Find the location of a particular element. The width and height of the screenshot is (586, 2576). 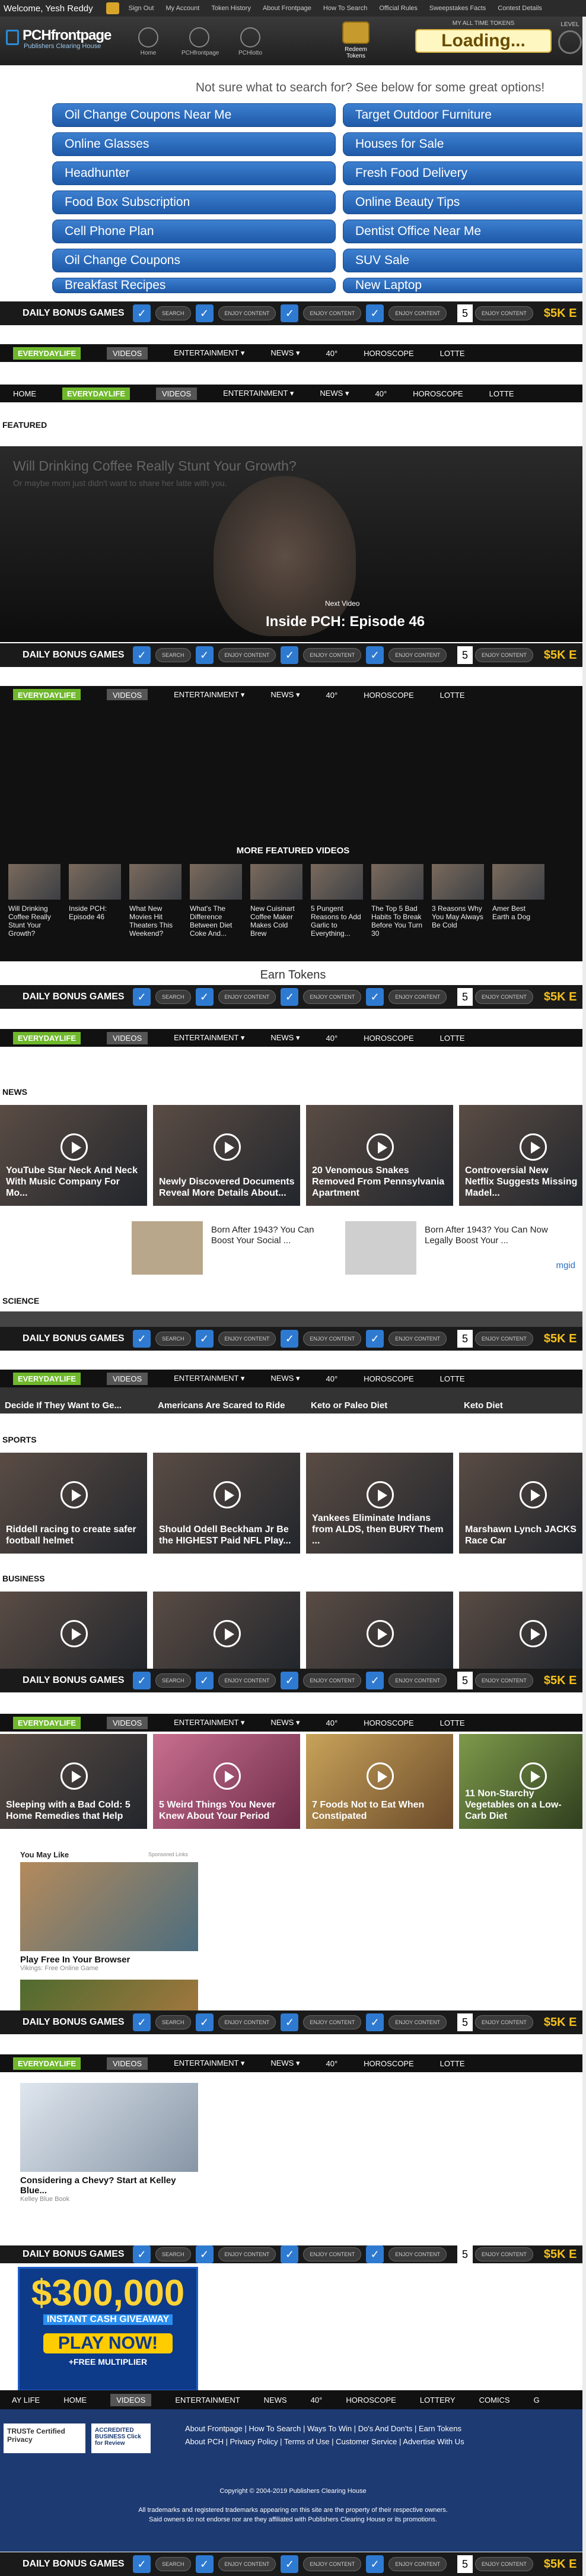

my-account-link: My Account is located at coordinates (182, 8).